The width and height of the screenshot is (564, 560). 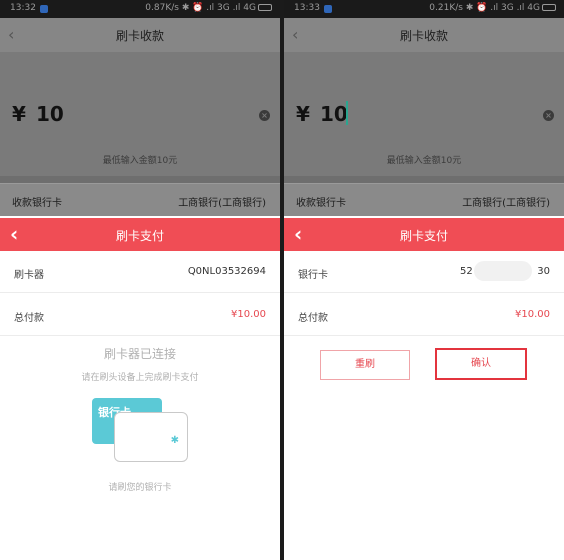 What do you see at coordinates (151, 437) in the screenshot?
I see `card-reader-device-icon: ✱` at bounding box center [151, 437].